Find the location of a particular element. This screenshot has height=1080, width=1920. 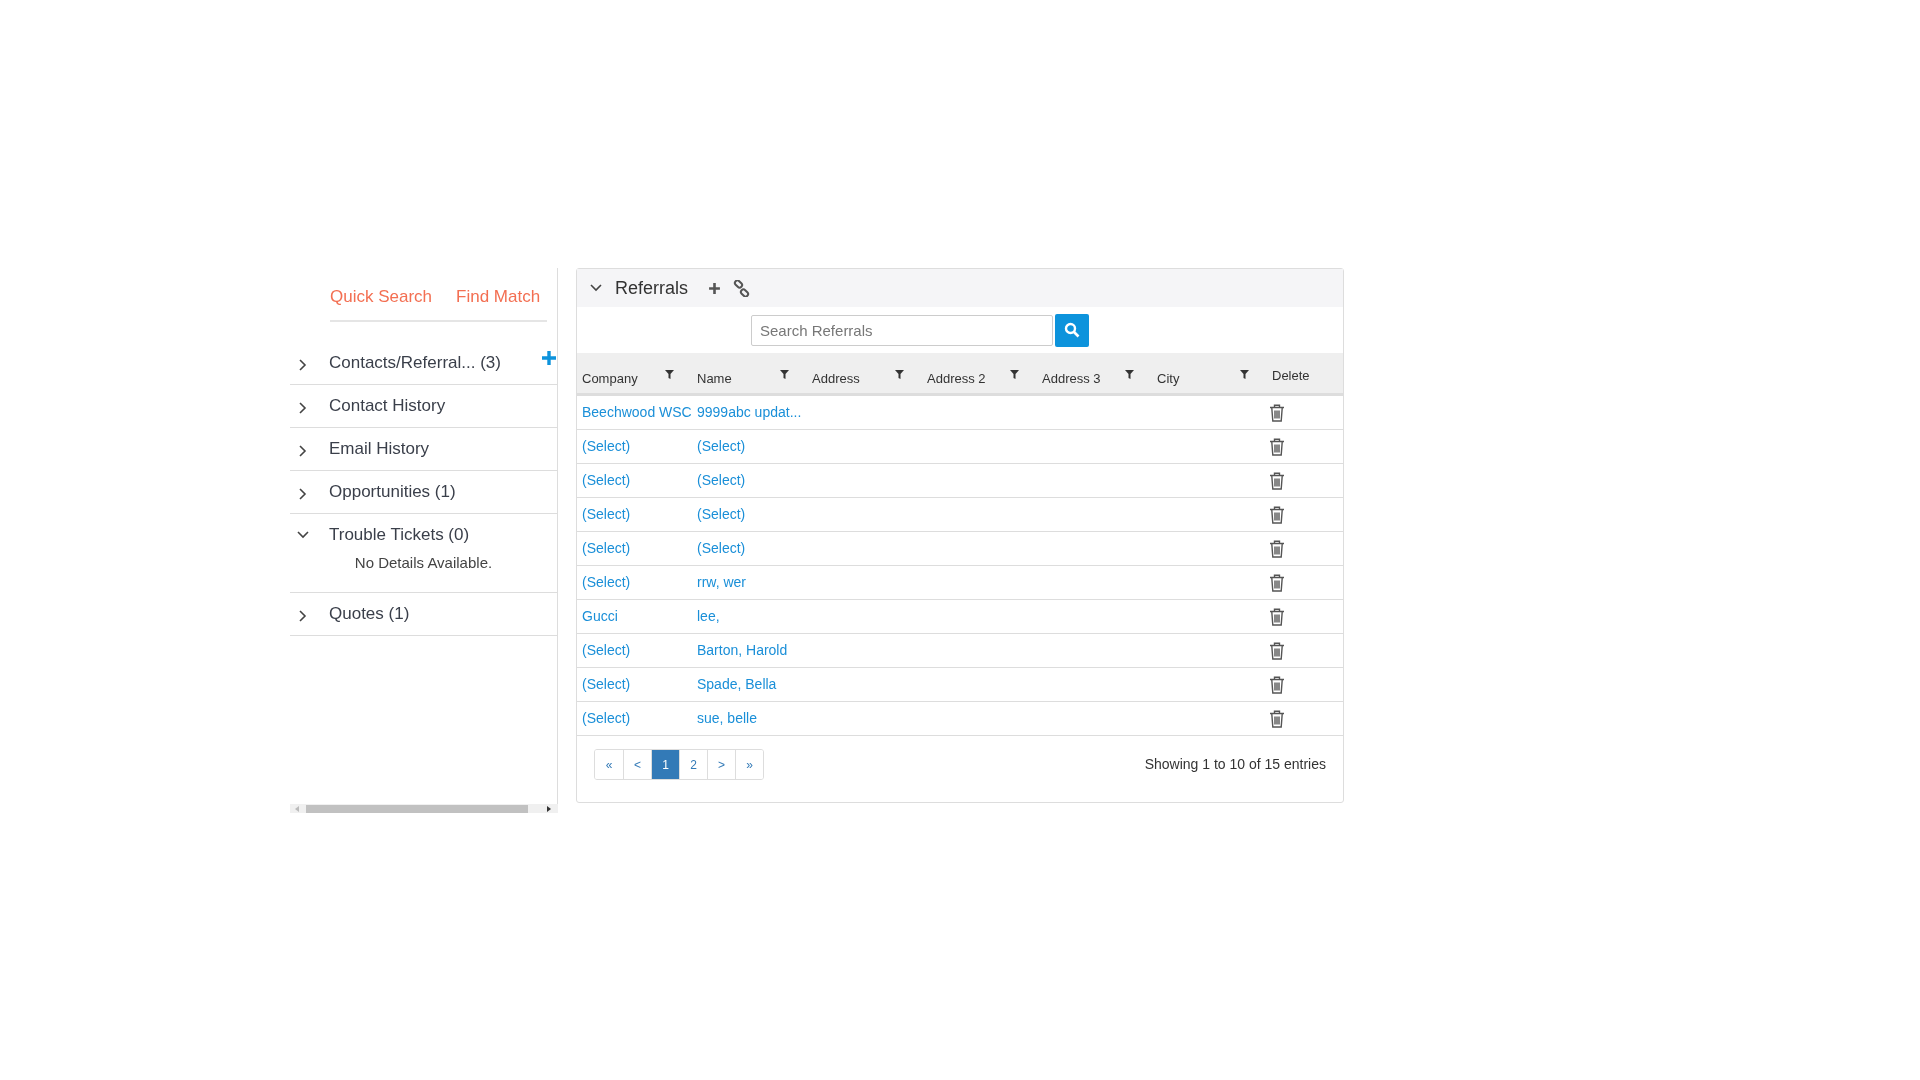

column-header: Delete is located at coordinates (1291, 375).